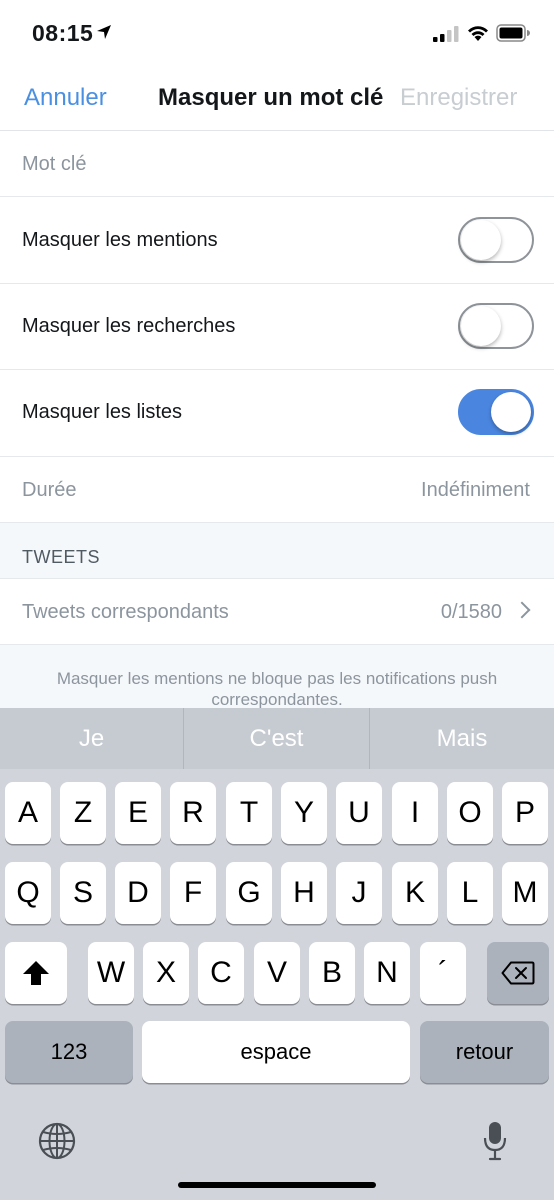  What do you see at coordinates (91, 738) in the screenshot?
I see `suggestion-1: Je` at bounding box center [91, 738].